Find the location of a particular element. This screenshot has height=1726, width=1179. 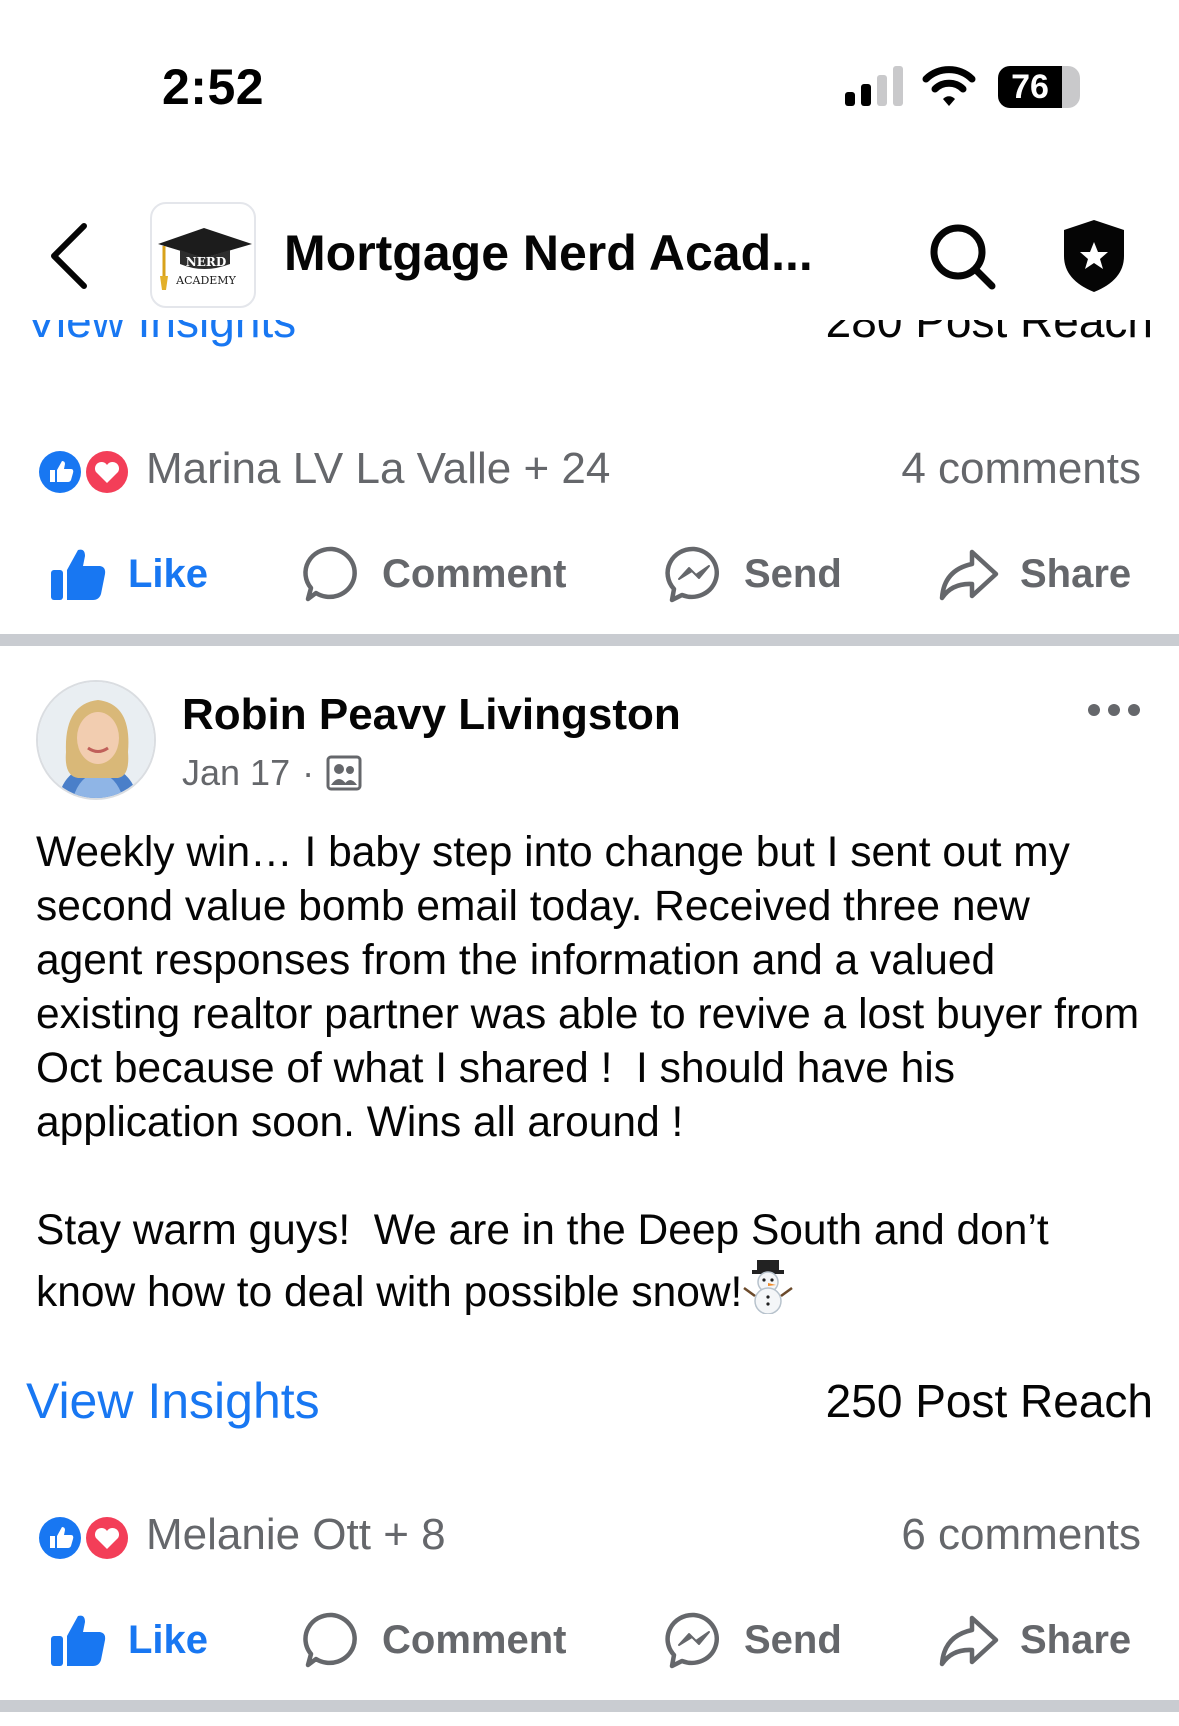

more-dots-icon is located at coordinates (1114, 710).